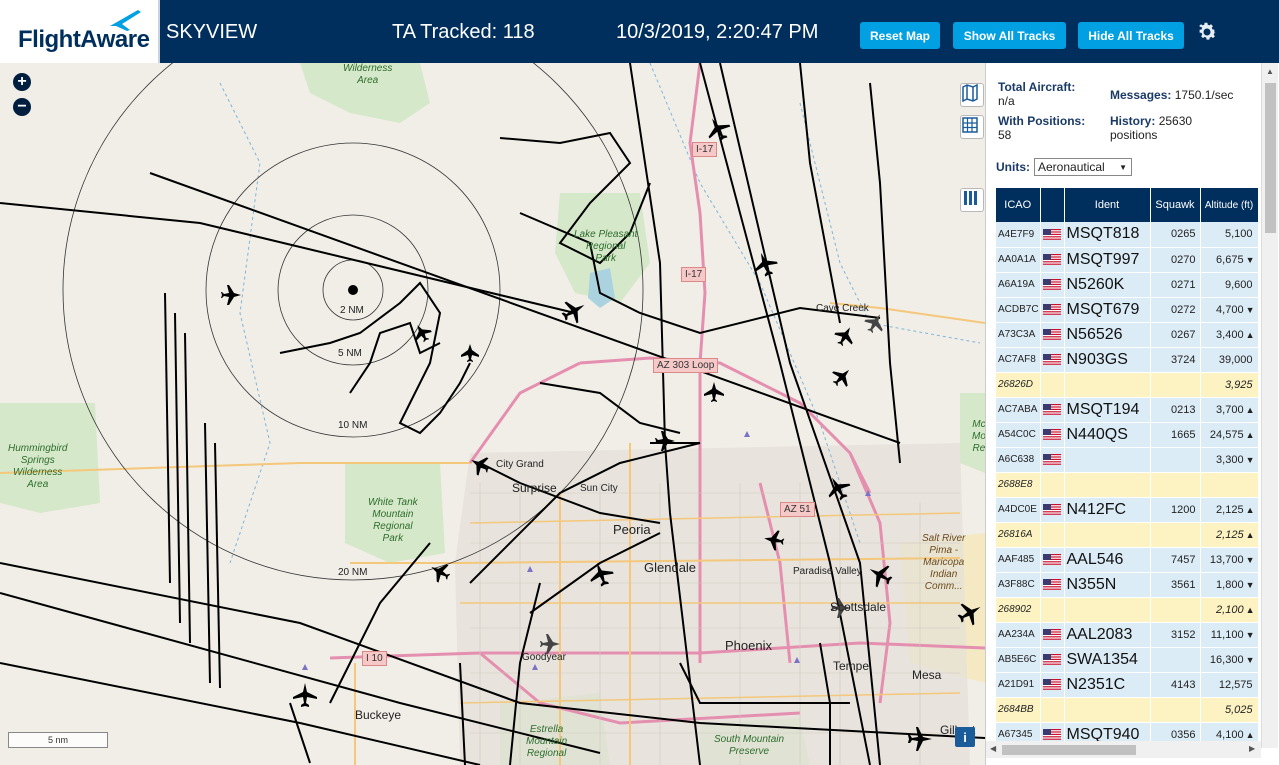 The image size is (1279, 765). What do you see at coordinates (1052, 205) in the screenshot?
I see `col-flag` at bounding box center [1052, 205].